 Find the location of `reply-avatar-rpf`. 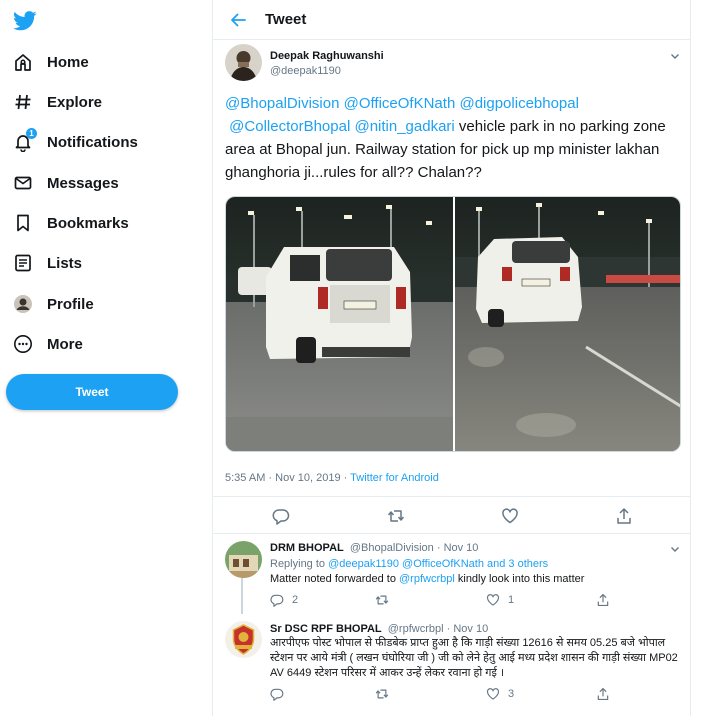

reply-avatar-rpf is located at coordinates (243, 639).